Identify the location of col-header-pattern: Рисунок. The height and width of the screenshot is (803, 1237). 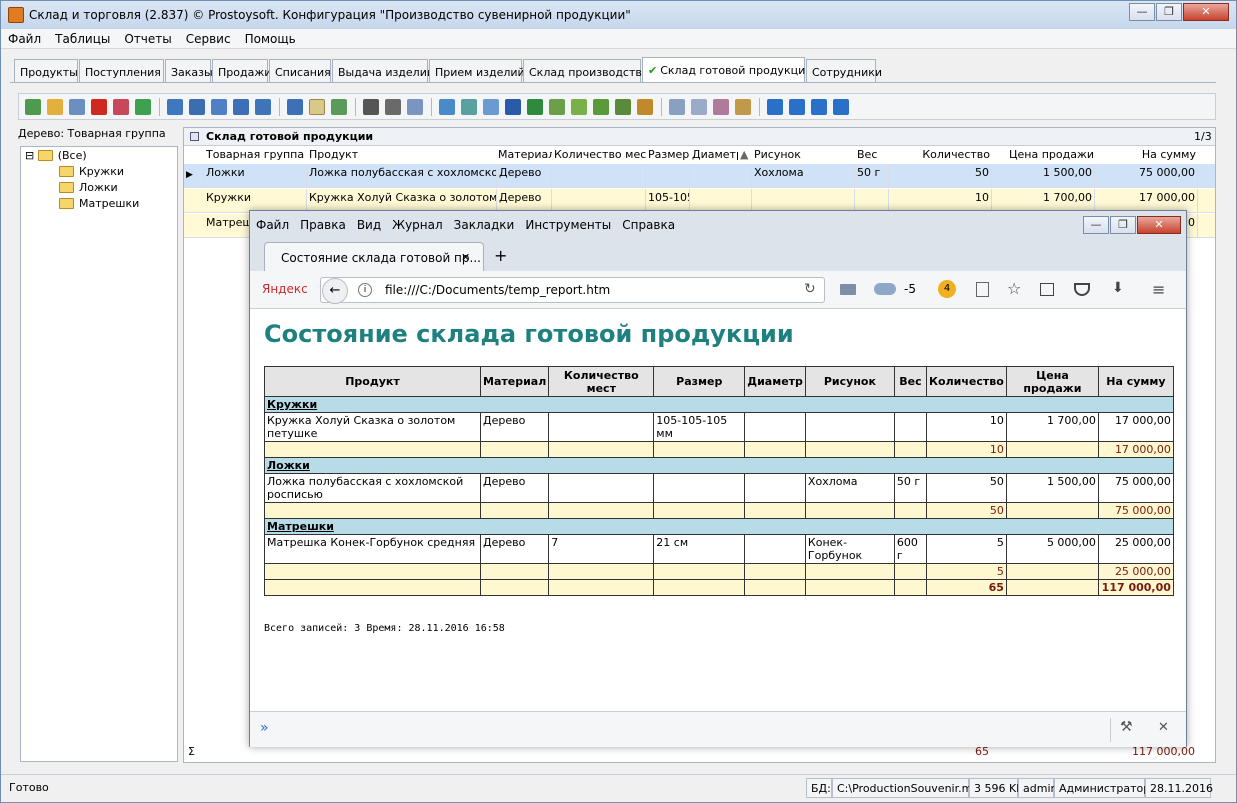
(804, 156).